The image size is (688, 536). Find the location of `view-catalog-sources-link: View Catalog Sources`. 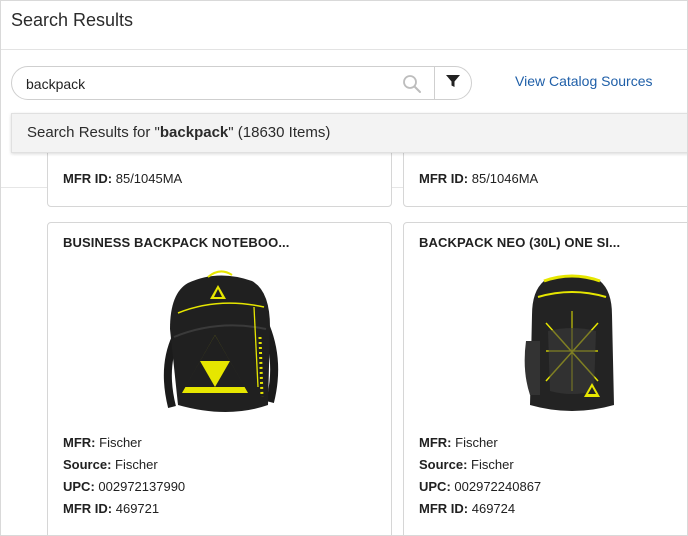

view-catalog-sources-link: View Catalog Sources is located at coordinates (583, 81).